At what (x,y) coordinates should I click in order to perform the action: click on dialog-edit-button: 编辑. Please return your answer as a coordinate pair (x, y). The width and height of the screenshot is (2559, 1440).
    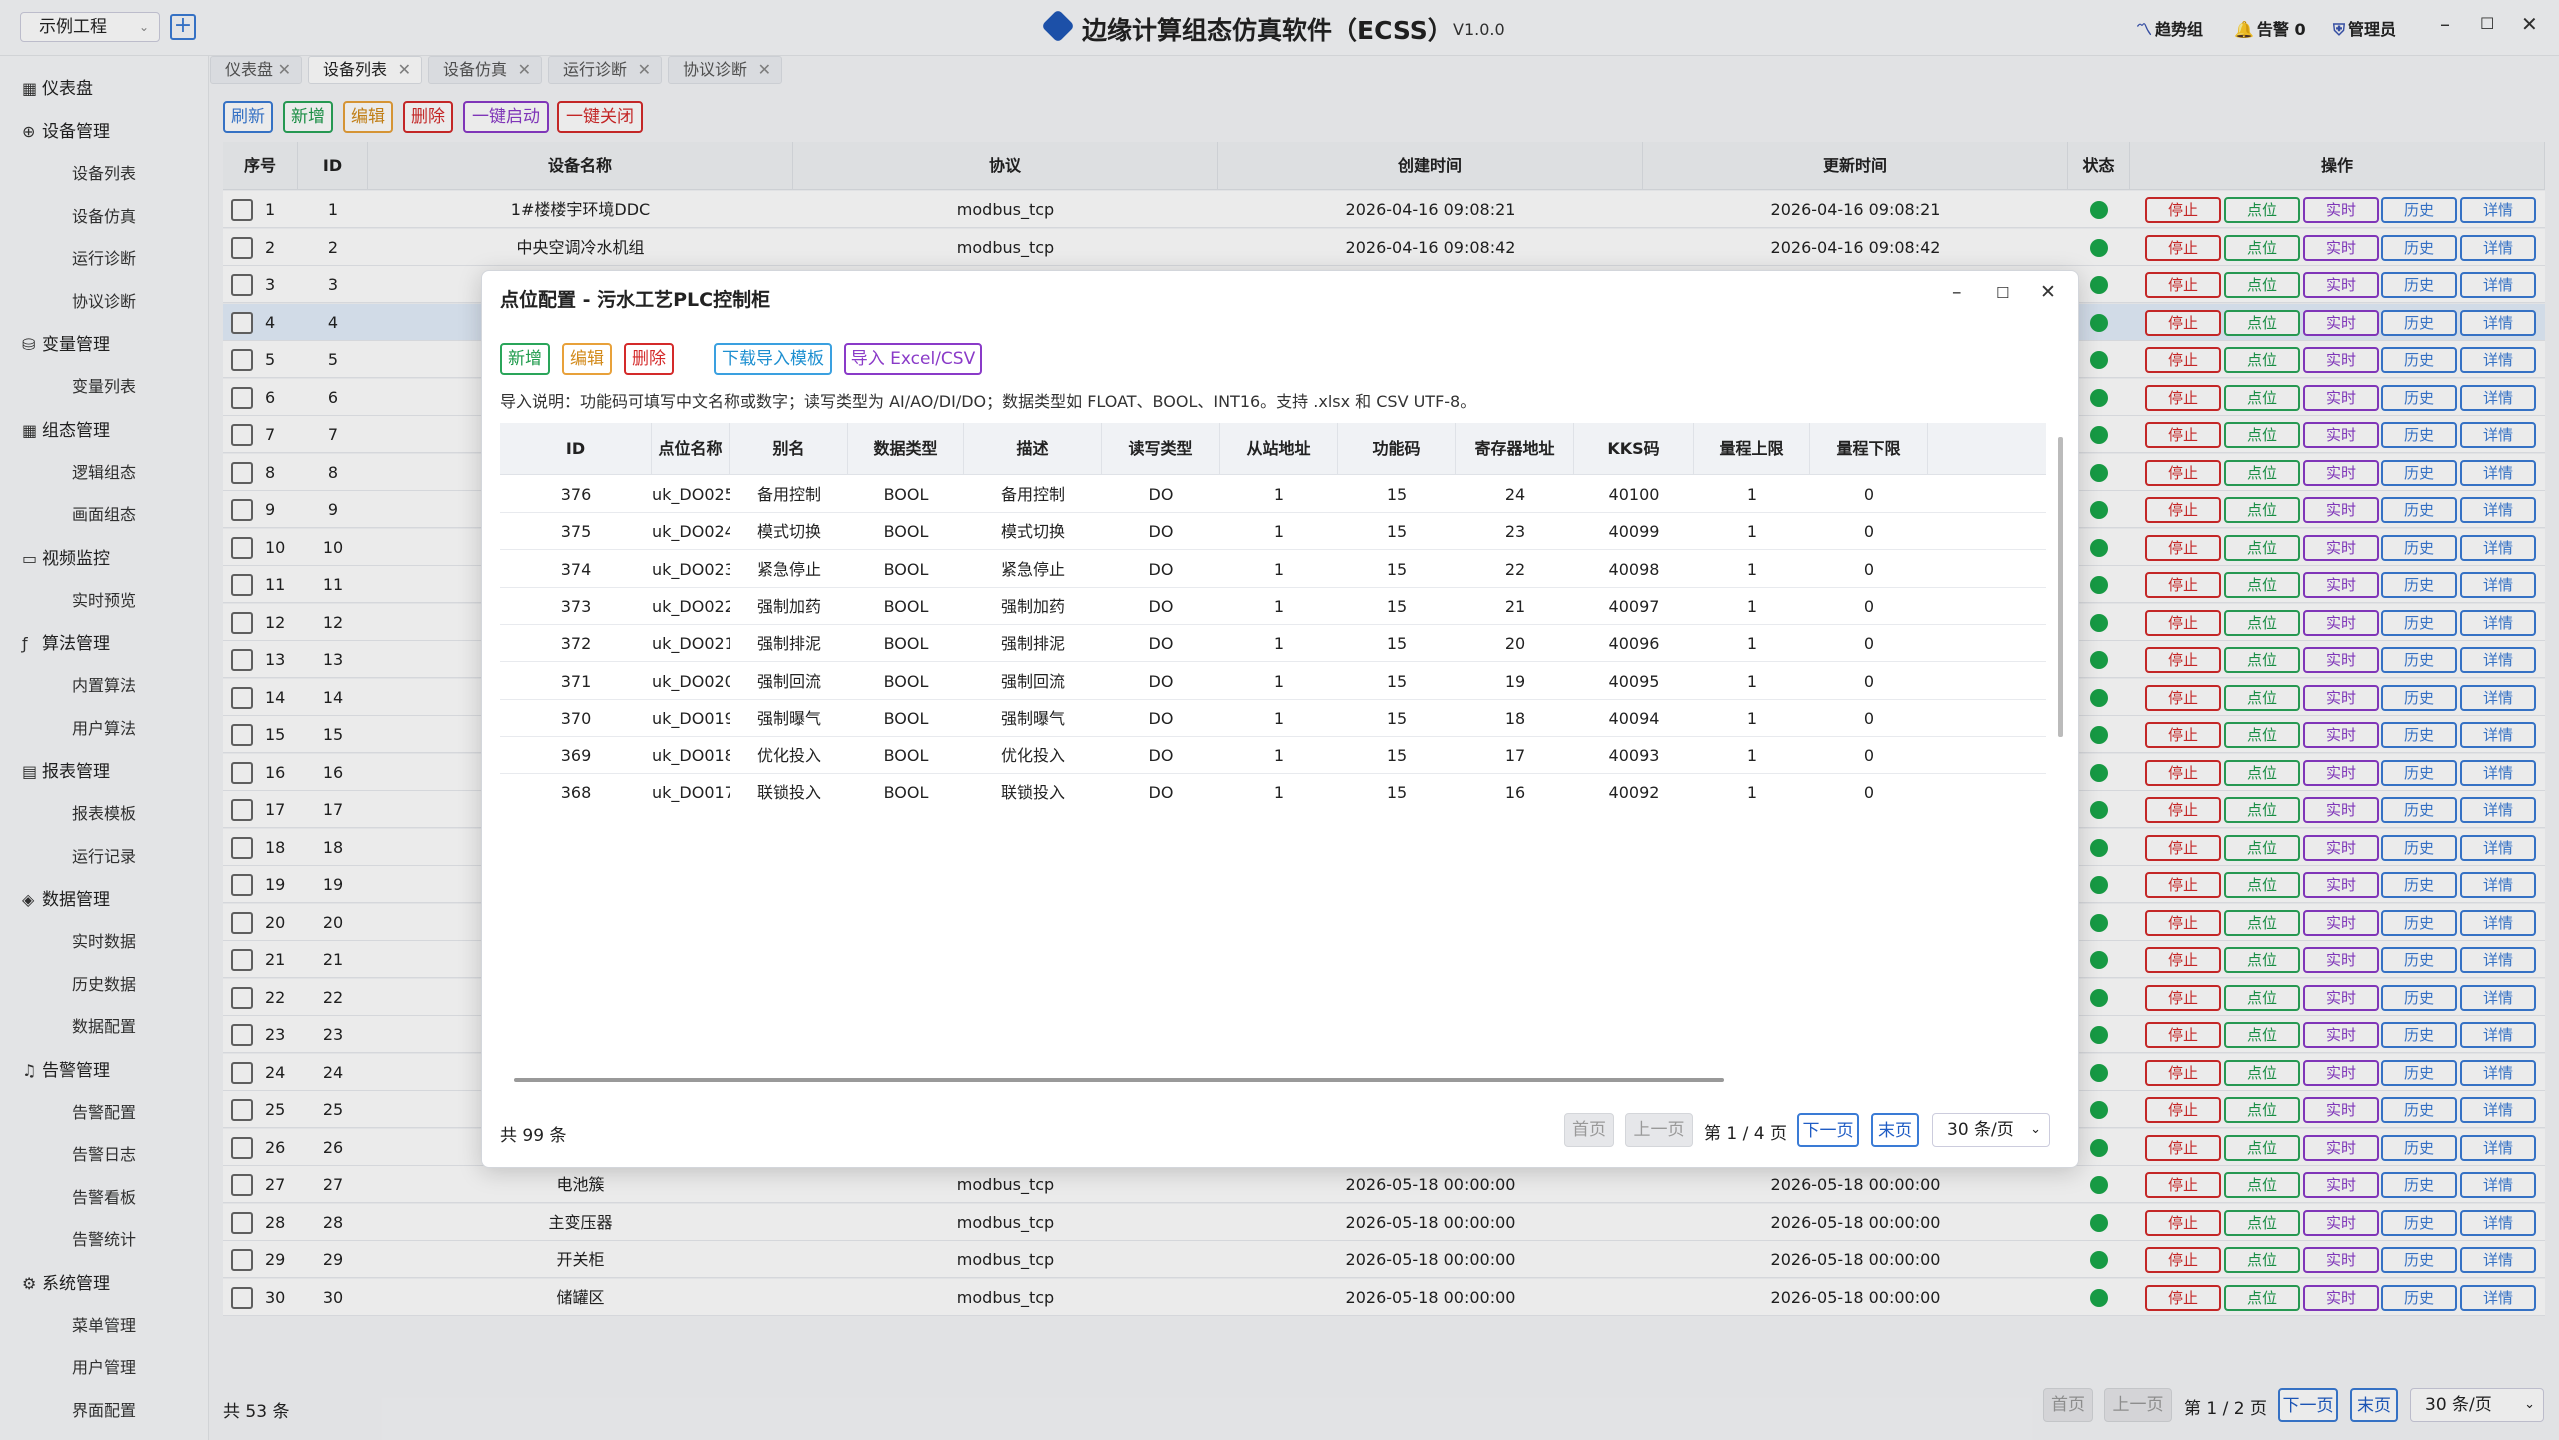
    Looking at the image, I should click on (587, 359).